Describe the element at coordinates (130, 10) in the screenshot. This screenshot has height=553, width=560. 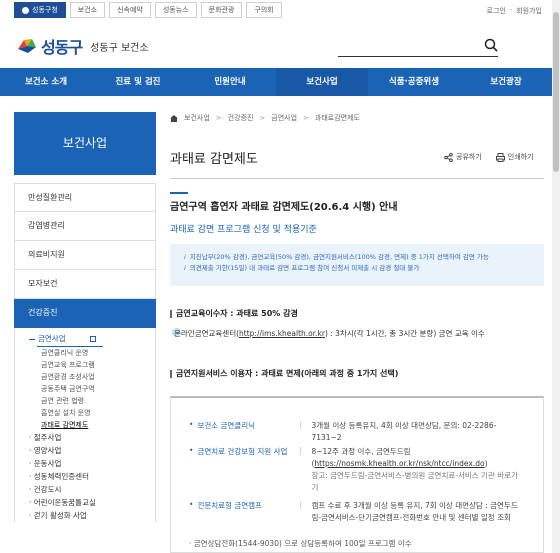
I see `site-tab-quick-reserve: 신속예약` at that location.